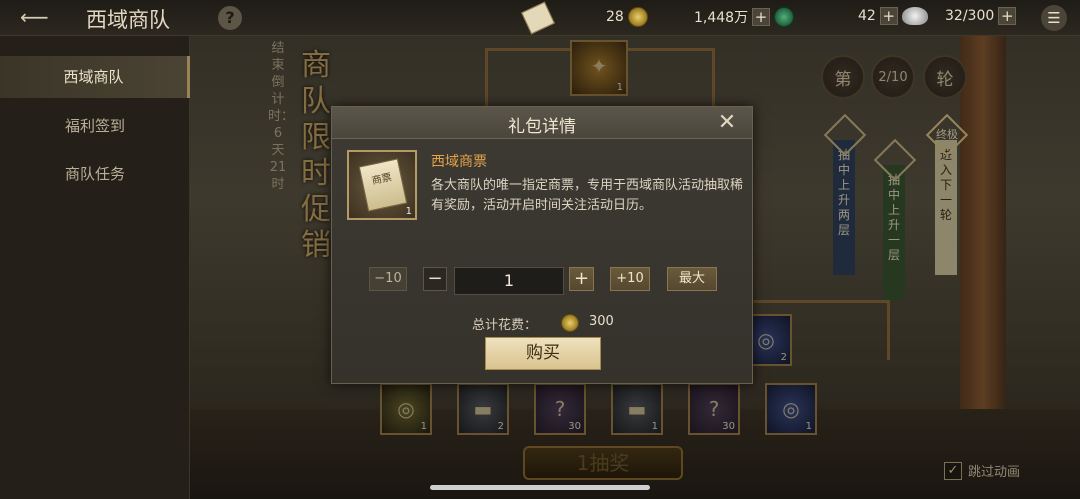 This screenshot has width=1080, height=499. What do you see at coordinates (1007, 16) in the screenshot?
I see `add-capacity-button: +` at bounding box center [1007, 16].